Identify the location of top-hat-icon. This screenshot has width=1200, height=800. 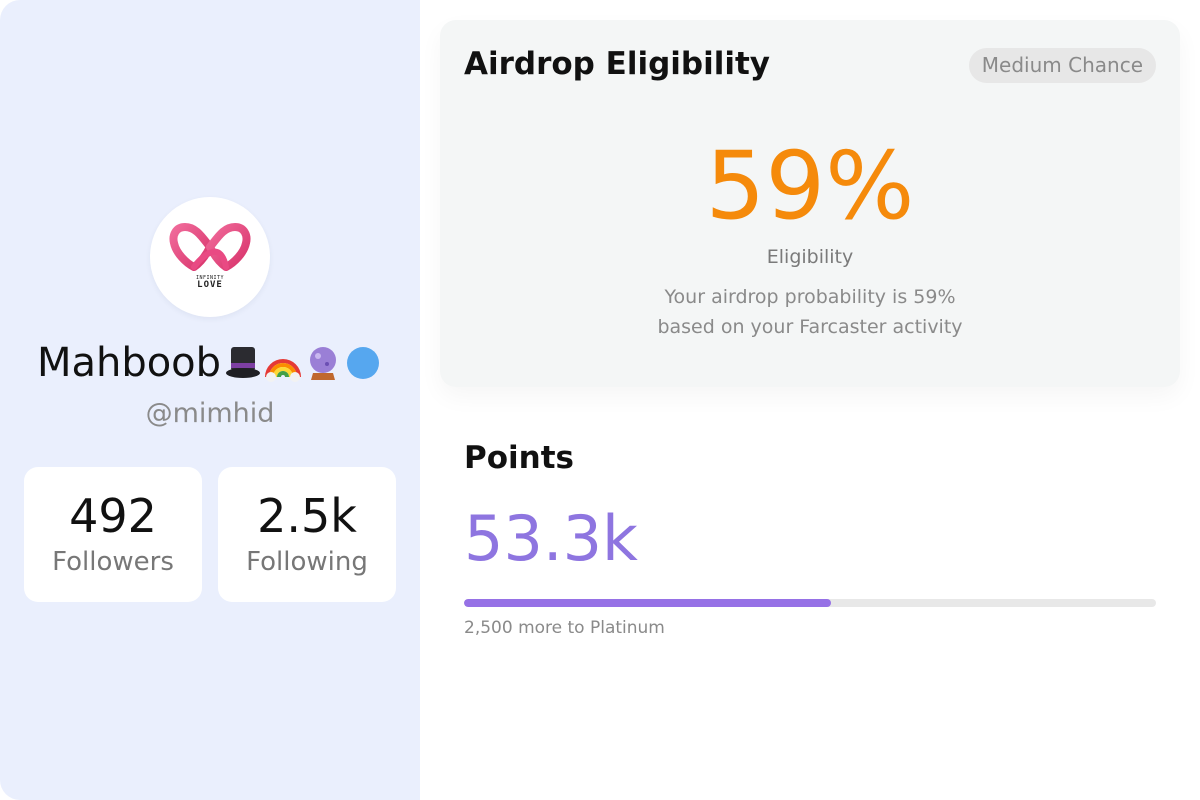
(243, 362).